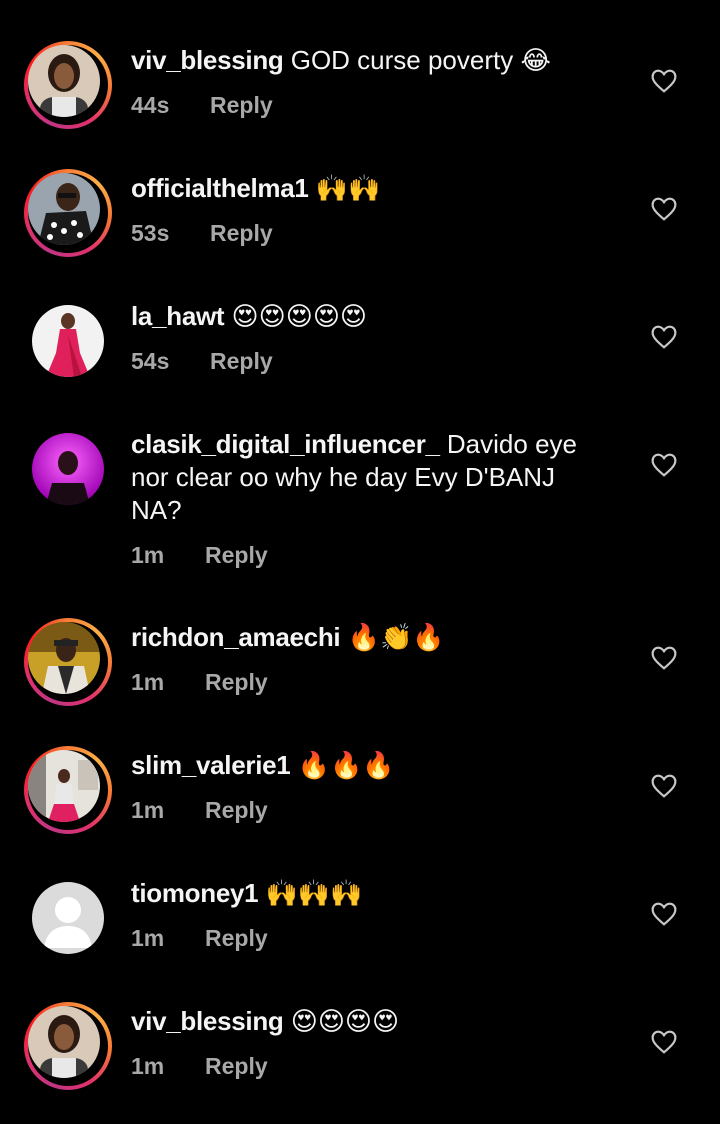 The width and height of the screenshot is (720, 1124). Describe the element at coordinates (402, 60) in the screenshot. I see `comment-text: GOD curse poverty` at that location.